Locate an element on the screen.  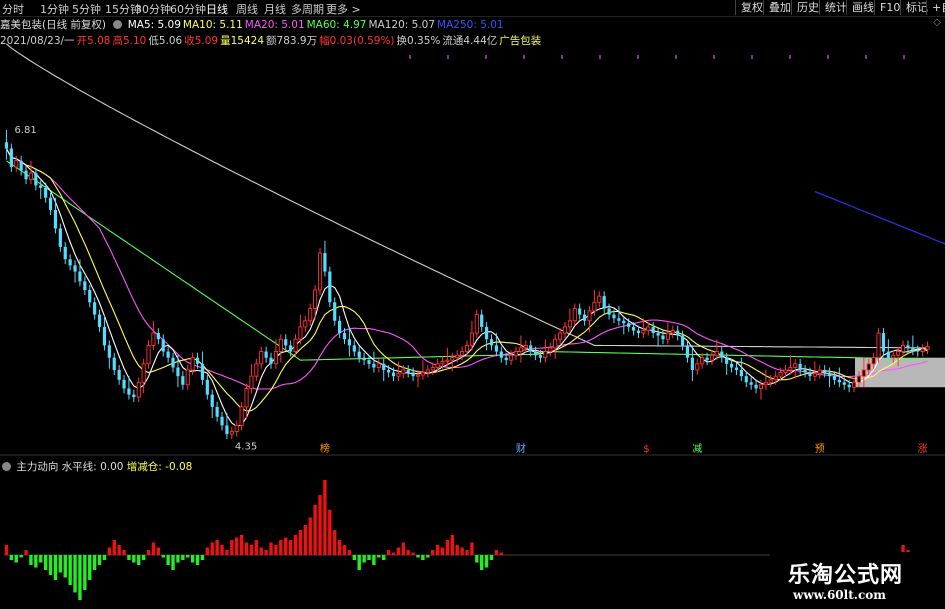
watermark-title: 乐淘公式网 is located at coordinates (846, 575).